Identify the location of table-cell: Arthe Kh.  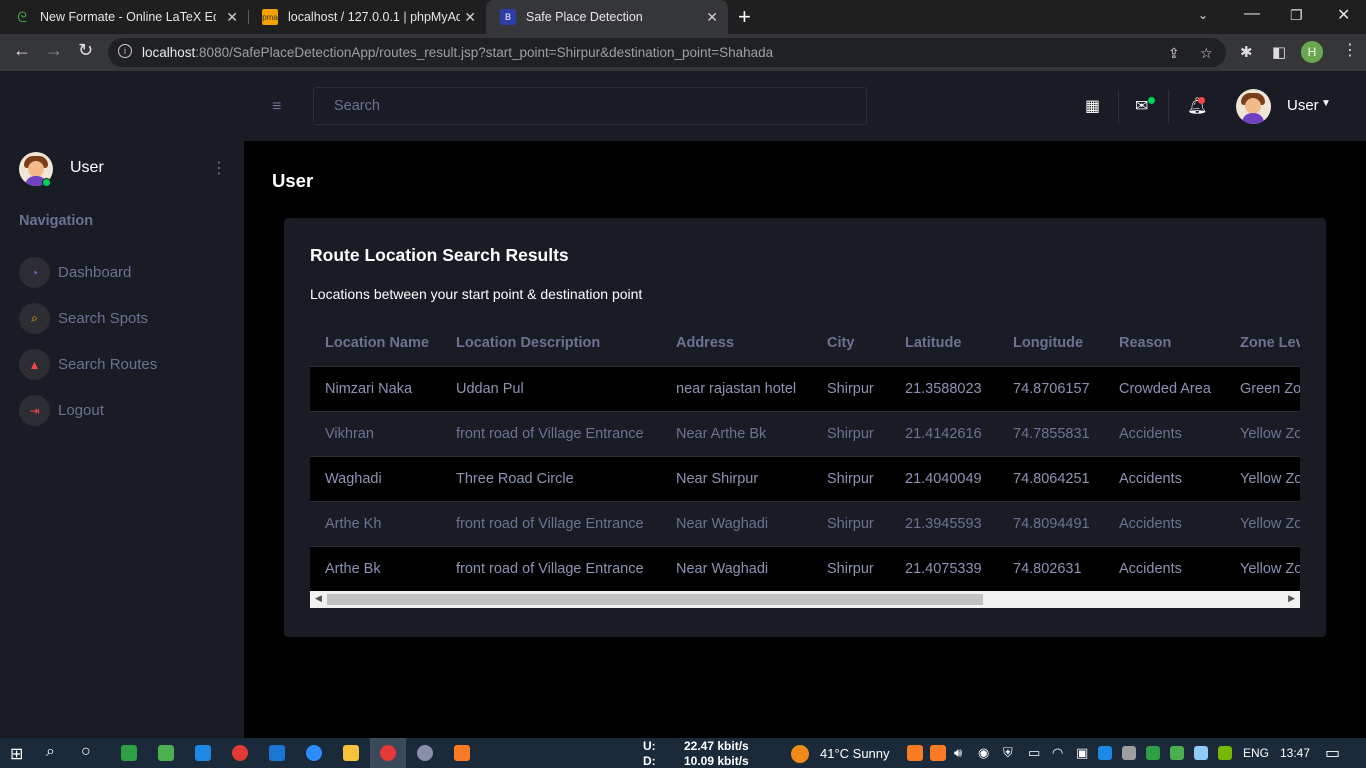
(375, 523).